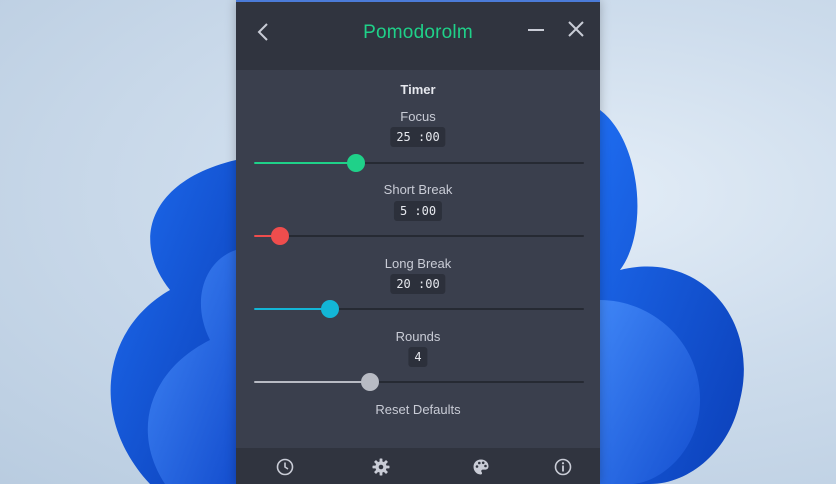 The image size is (836, 484). Describe the element at coordinates (419, 382) in the screenshot. I see `rounds-slider` at that location.